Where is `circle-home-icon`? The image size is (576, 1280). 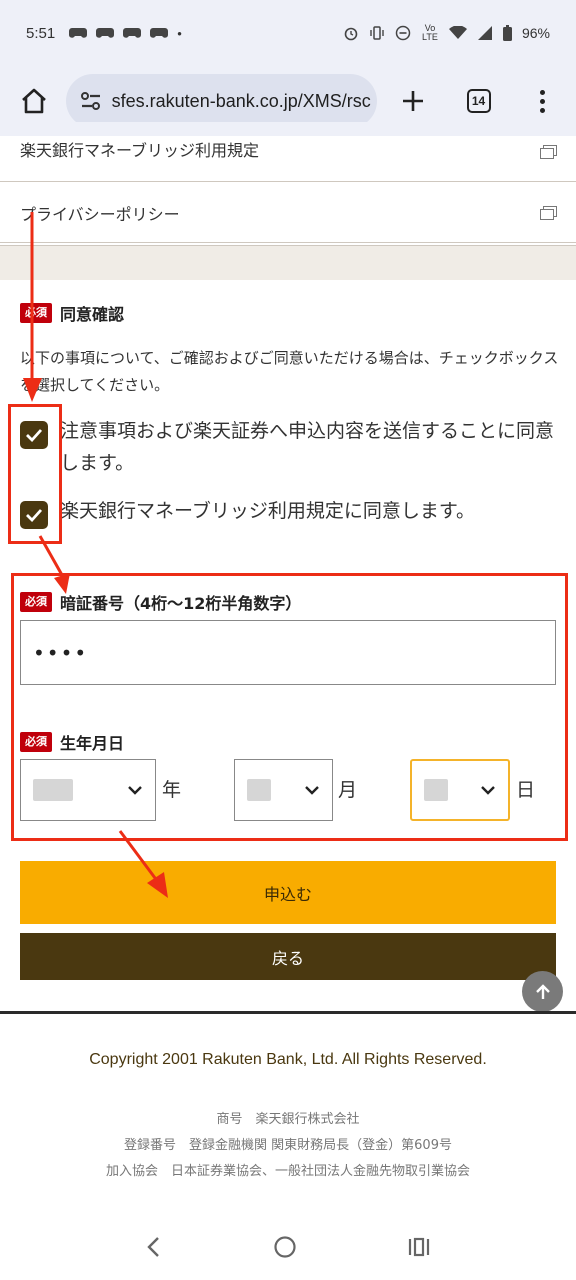
circle-home-icon is located at coordinates (285, 1247).